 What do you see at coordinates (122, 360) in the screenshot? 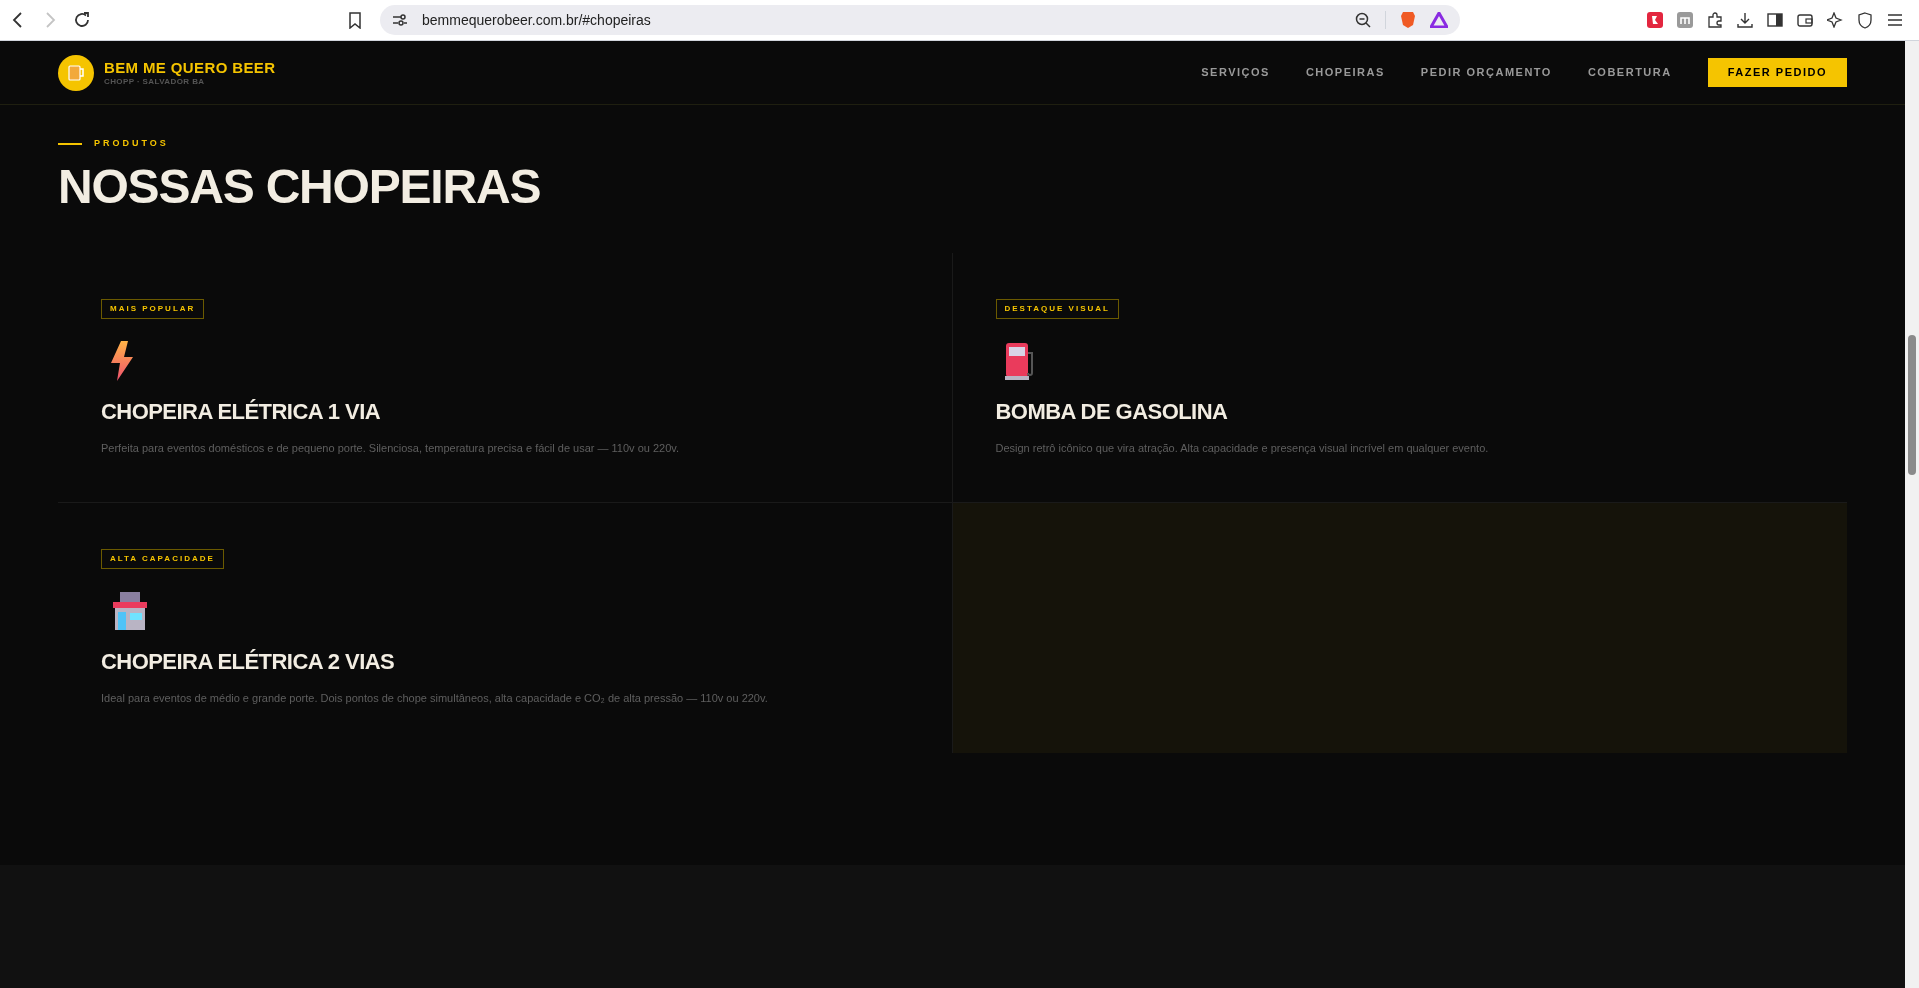
I see `lightning-bolt-icon` at bounding box center [122, 360].